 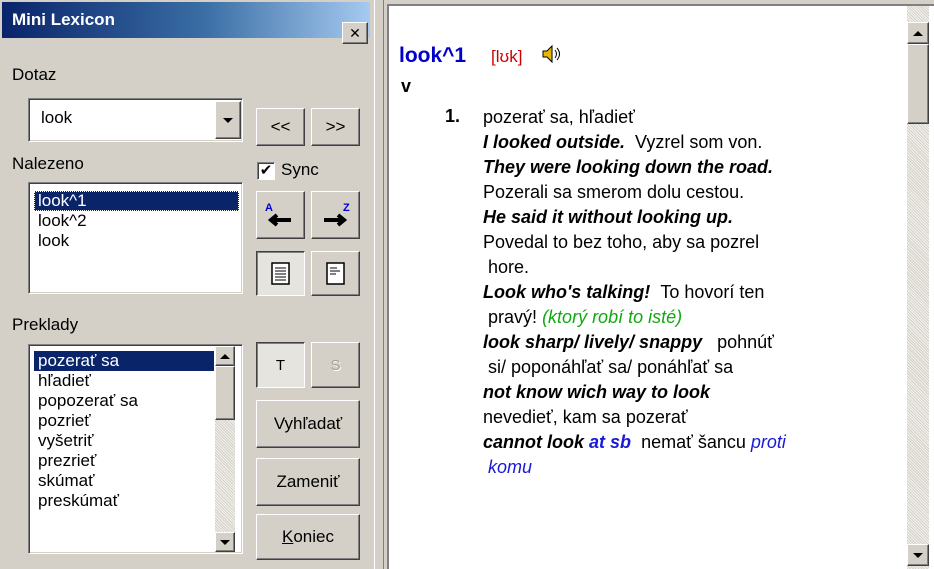 I want to click on replace-button: Zameniť, so click(x=308, y=482).